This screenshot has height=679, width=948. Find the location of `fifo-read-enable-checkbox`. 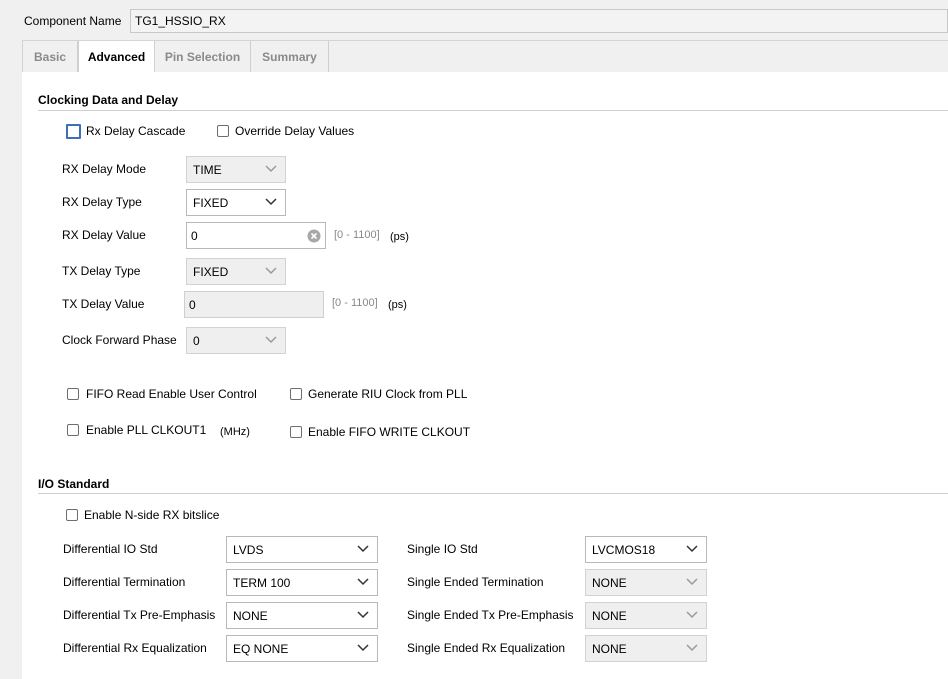

fifo-read-enable-checkbox is located at coordinates (73, 394).